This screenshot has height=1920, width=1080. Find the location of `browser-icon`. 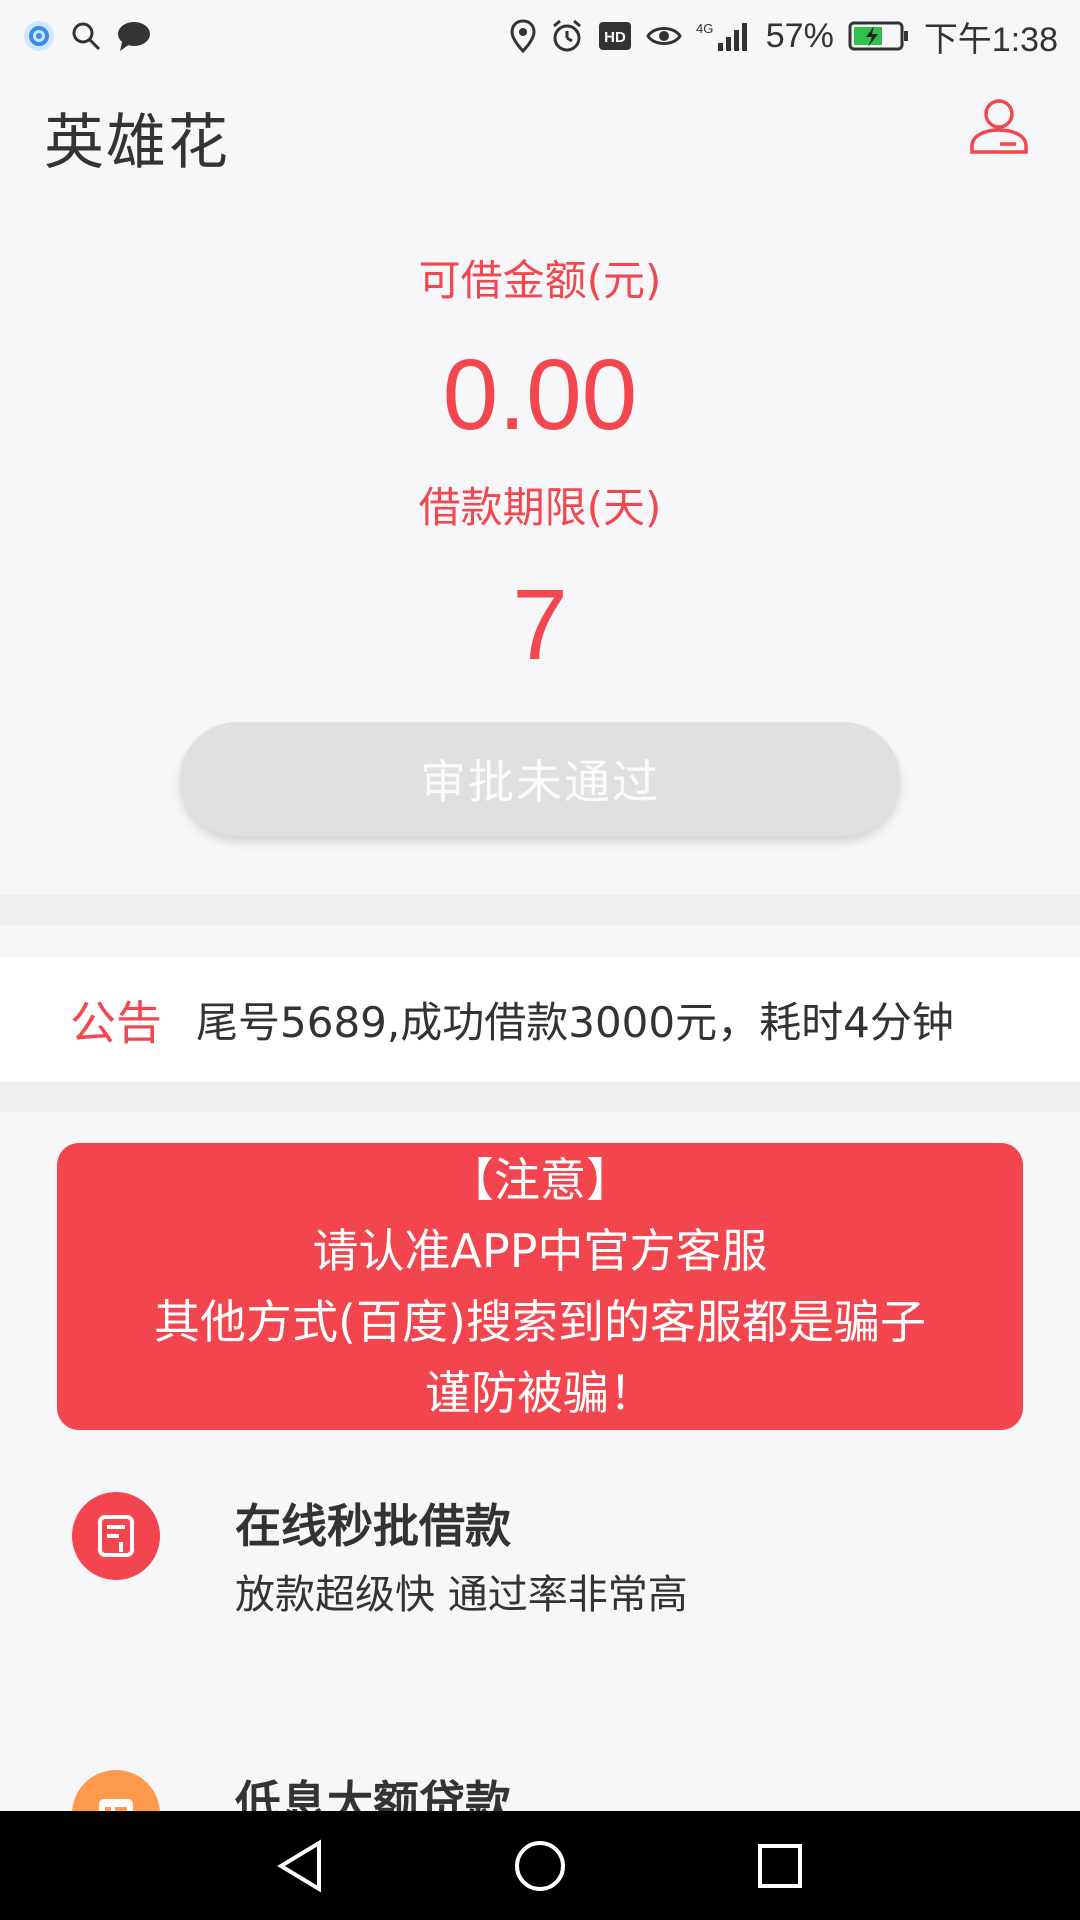

browser-icon is located at coordinates (39, 36).